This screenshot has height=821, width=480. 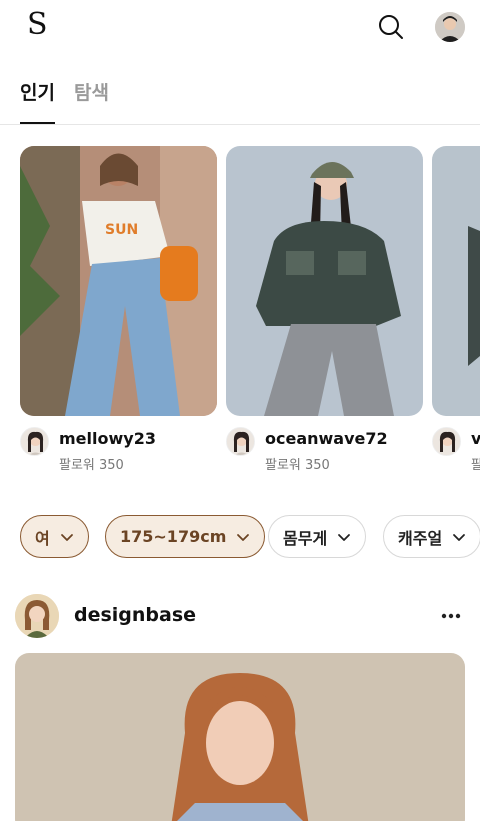 What do you see at coordinates (305, 538) in the screenshot?
I see `filter-weight-label: 몸무게` at bounding box center [305, 538].